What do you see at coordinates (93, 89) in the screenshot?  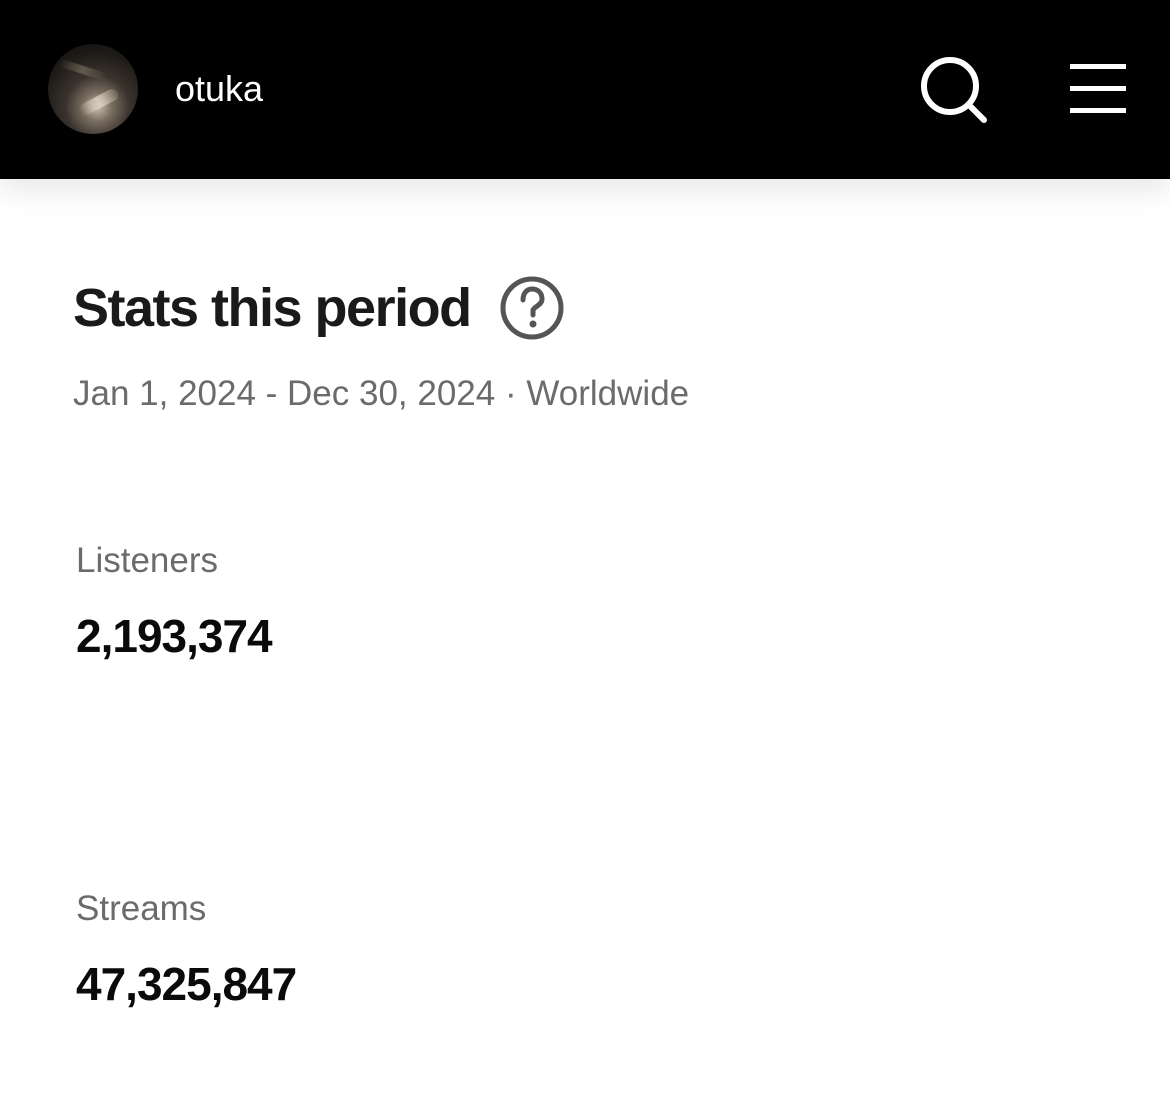 I see `user-avatar` at bounding box center [93, 89].